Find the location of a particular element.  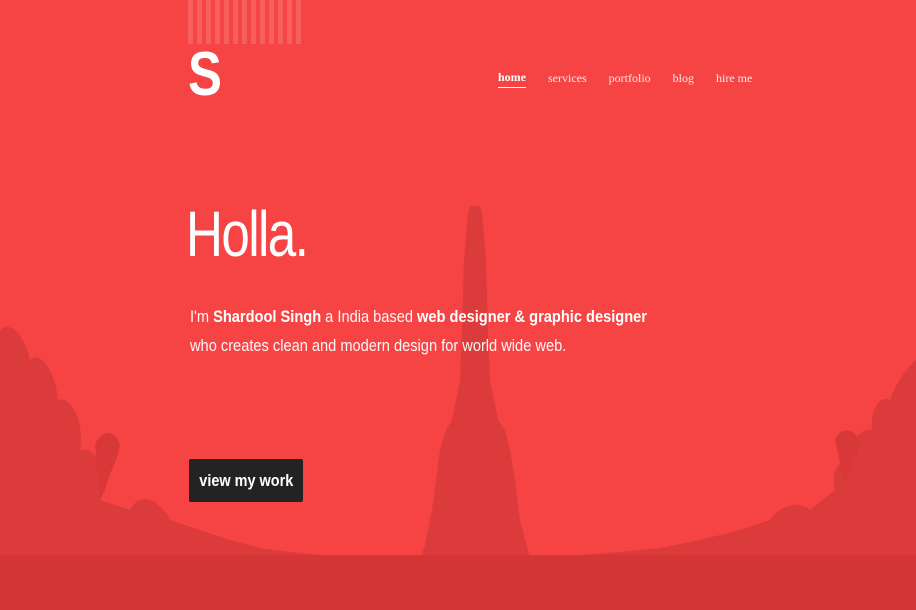

view-my-work-label: view my work is located at coordinates (246, 480).